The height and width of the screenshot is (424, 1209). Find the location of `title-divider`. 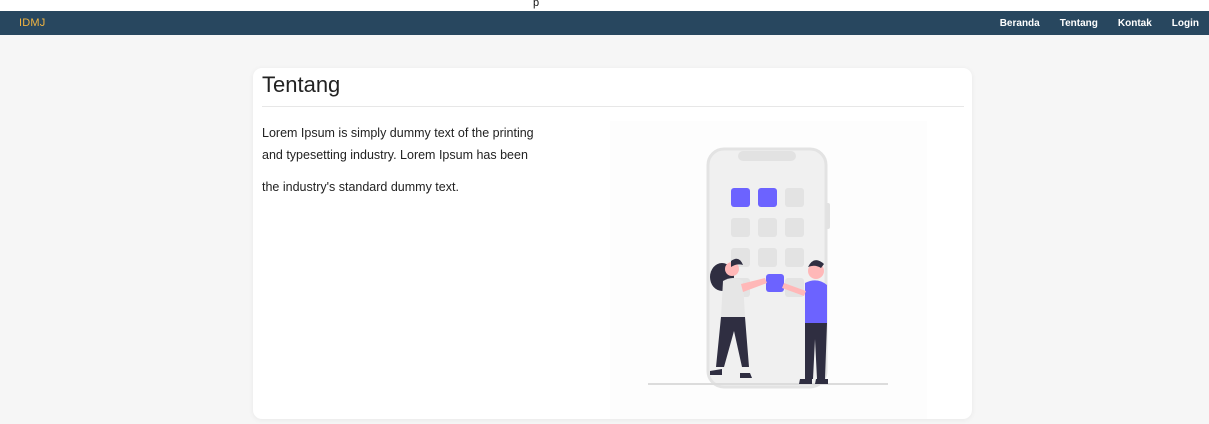

title-divider is located at coordinates (613, 106).